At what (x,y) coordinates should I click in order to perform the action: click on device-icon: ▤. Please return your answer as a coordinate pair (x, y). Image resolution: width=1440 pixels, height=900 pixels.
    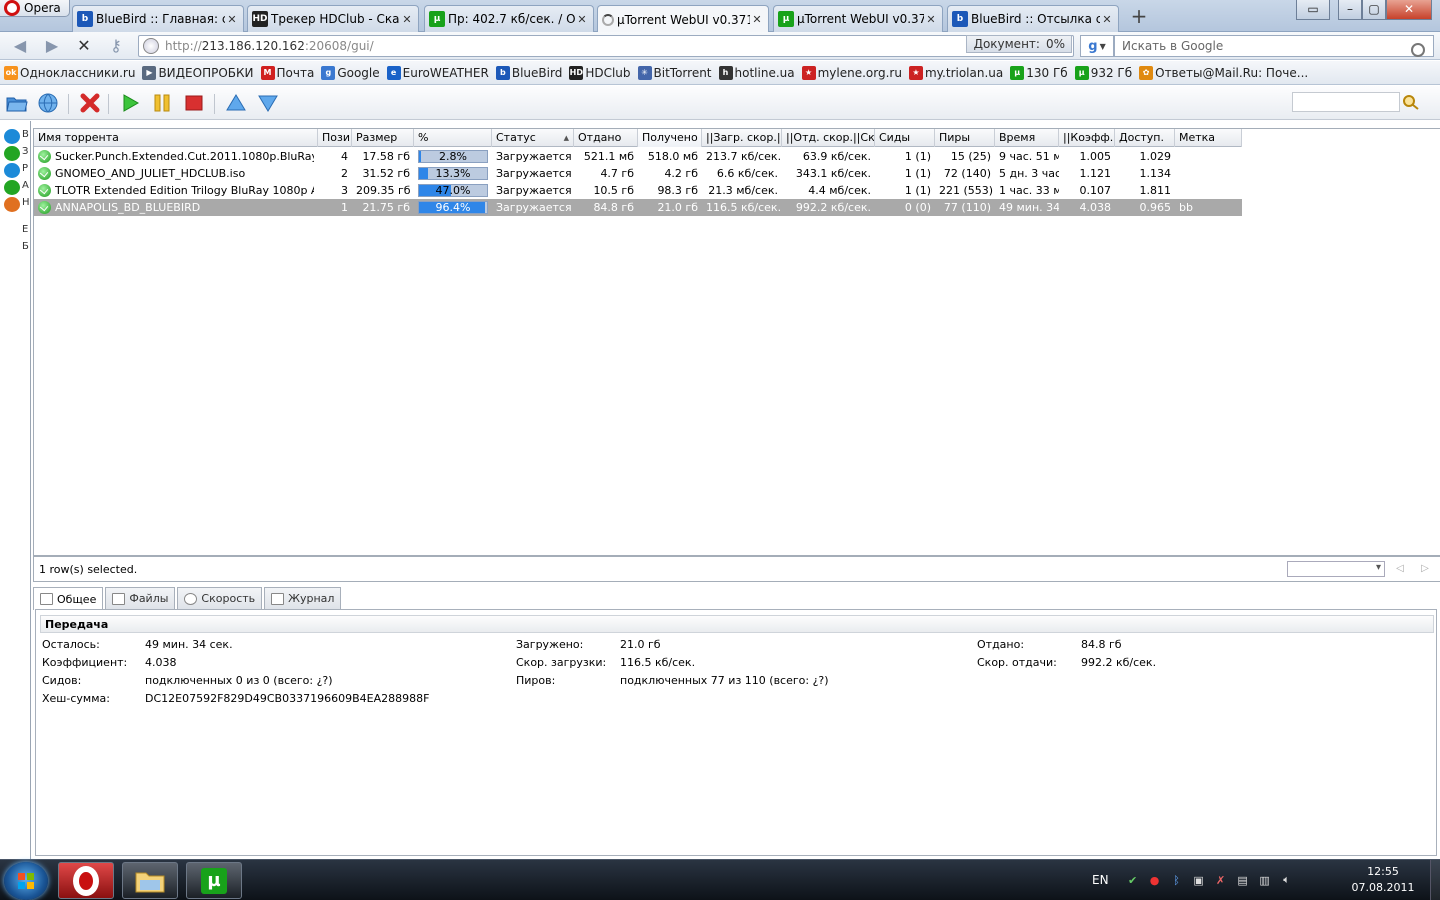
    Looking at the image, I should click on (1243, 880).